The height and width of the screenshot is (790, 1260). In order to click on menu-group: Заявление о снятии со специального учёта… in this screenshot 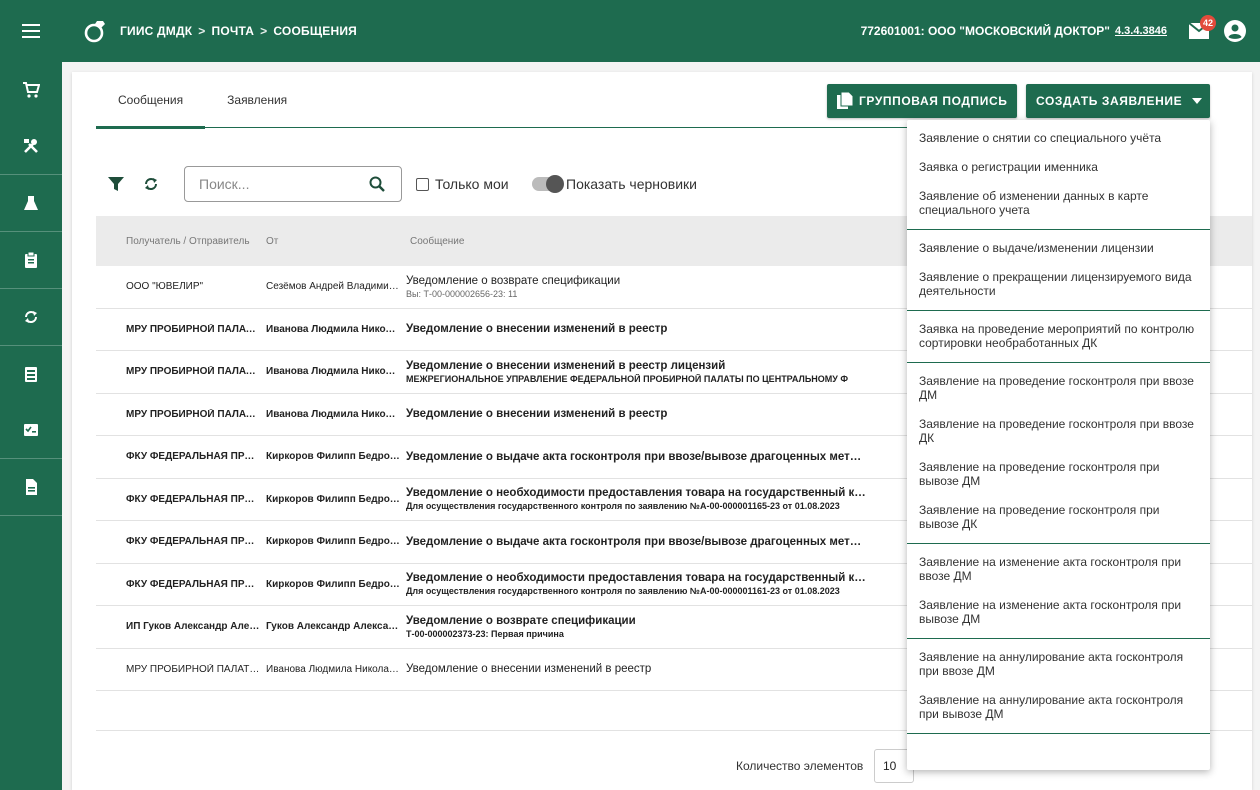, I will do `click(1058, 175)`.